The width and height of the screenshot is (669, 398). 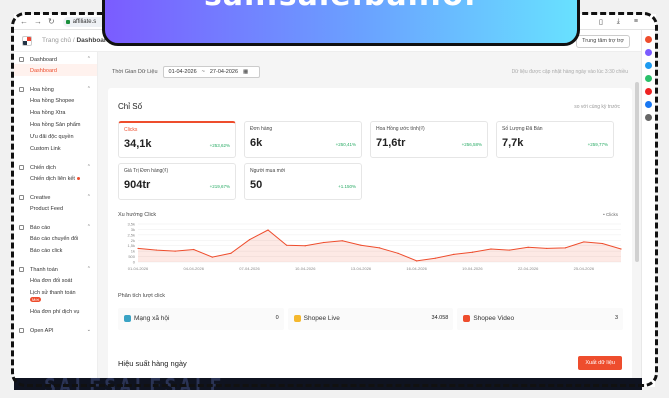 I want to click on metric-clicks: Clicks 34,1k +253,62%, so click(x=177, y=139).